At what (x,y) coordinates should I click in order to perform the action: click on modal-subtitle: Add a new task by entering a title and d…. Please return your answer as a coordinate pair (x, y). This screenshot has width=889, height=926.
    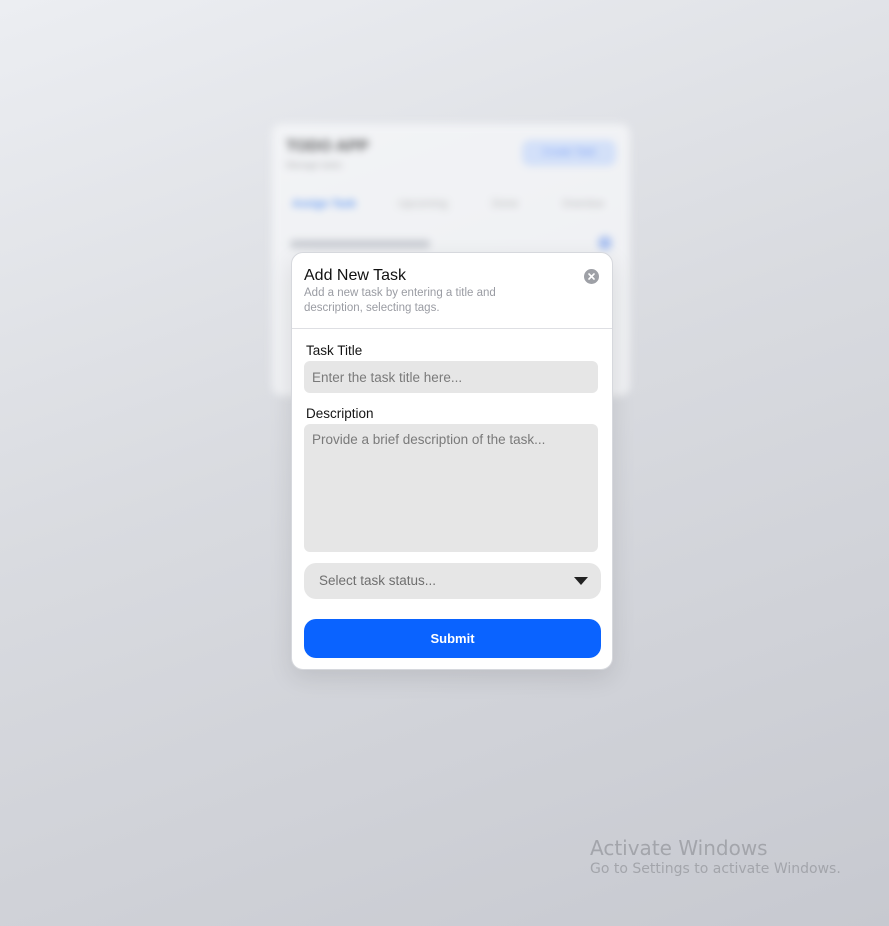
    Looking at the image, I should click on (400, 300).